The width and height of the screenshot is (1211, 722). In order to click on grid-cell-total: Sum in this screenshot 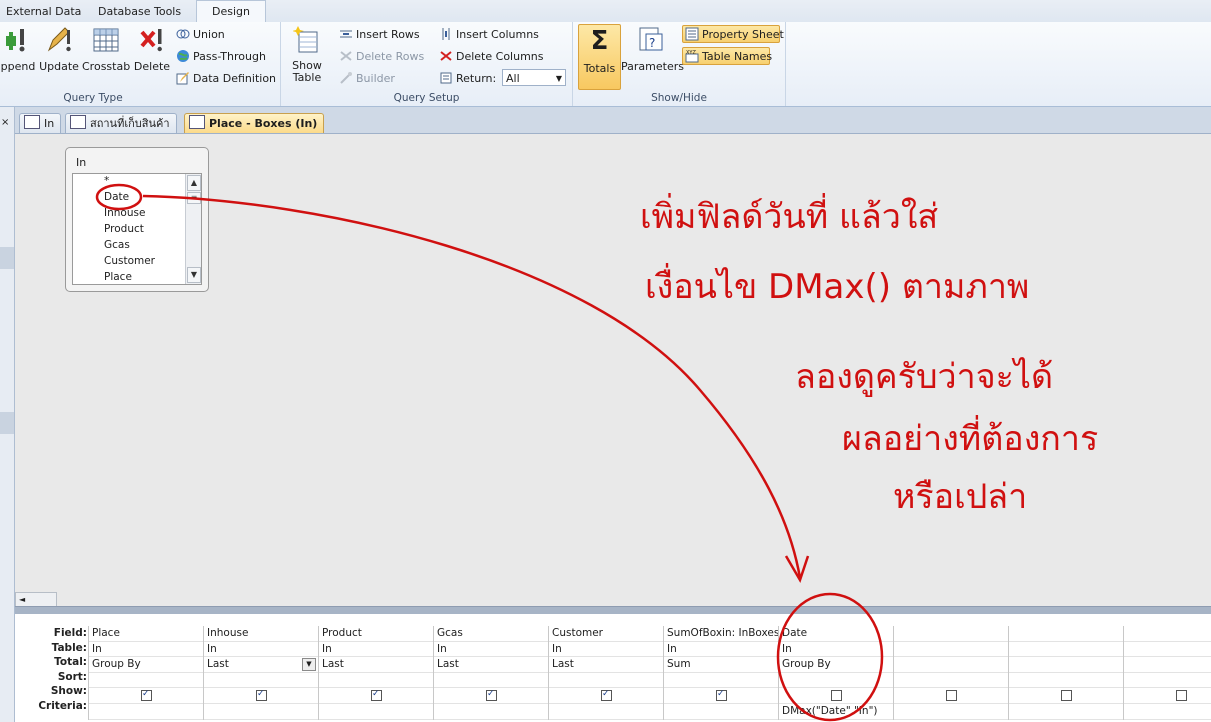, I will do `click(721, 665)`.